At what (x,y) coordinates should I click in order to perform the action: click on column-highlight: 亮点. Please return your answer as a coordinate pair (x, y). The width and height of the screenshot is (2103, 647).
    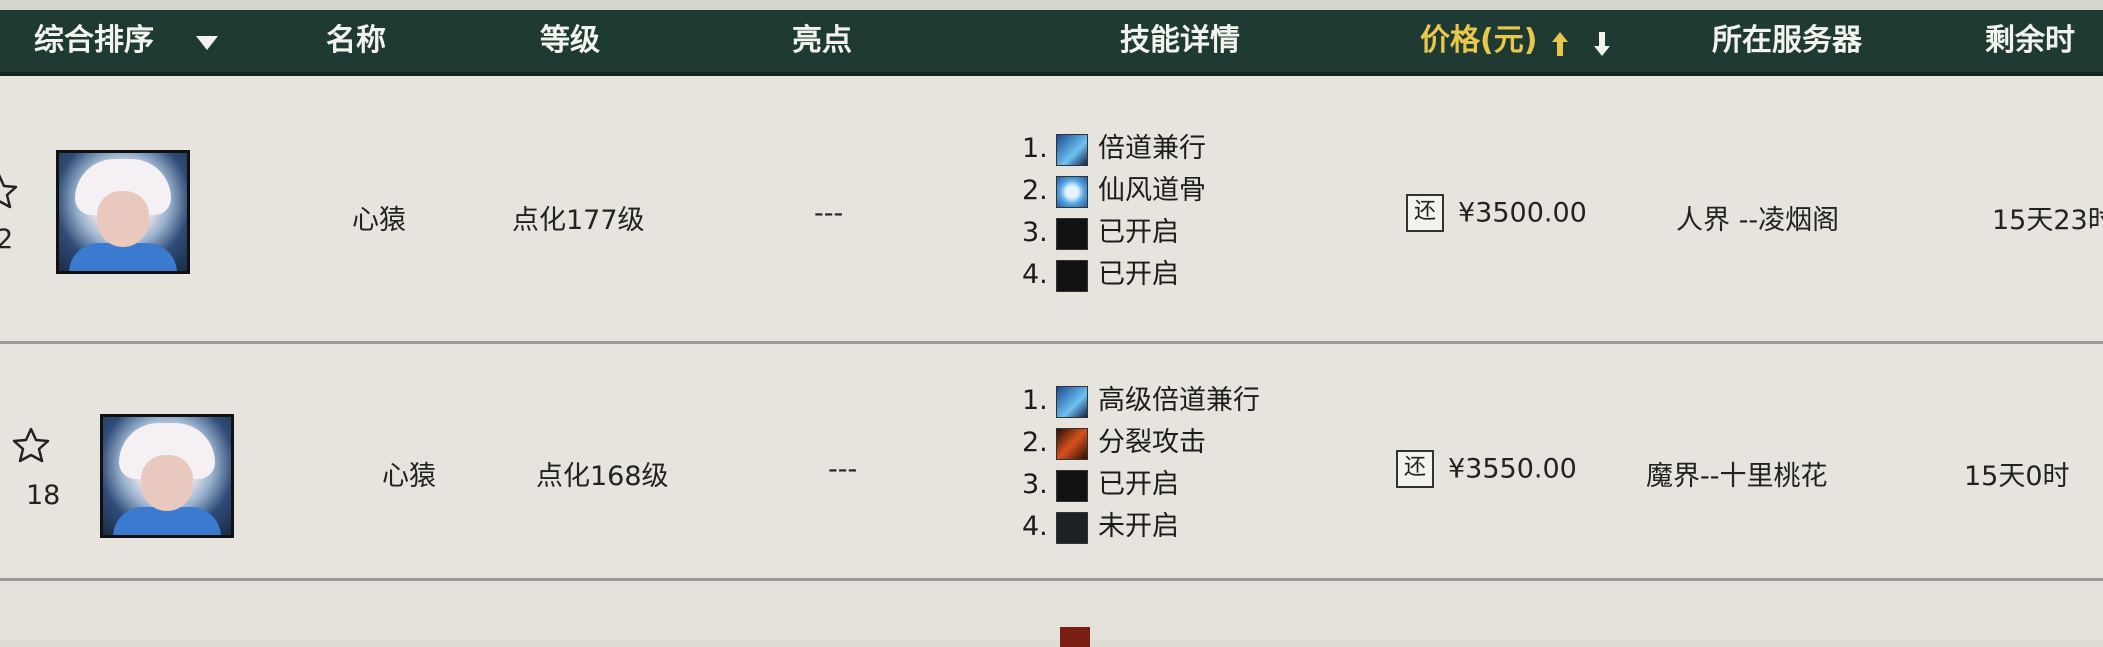
    Looking at the image, I should click on (822, 40).